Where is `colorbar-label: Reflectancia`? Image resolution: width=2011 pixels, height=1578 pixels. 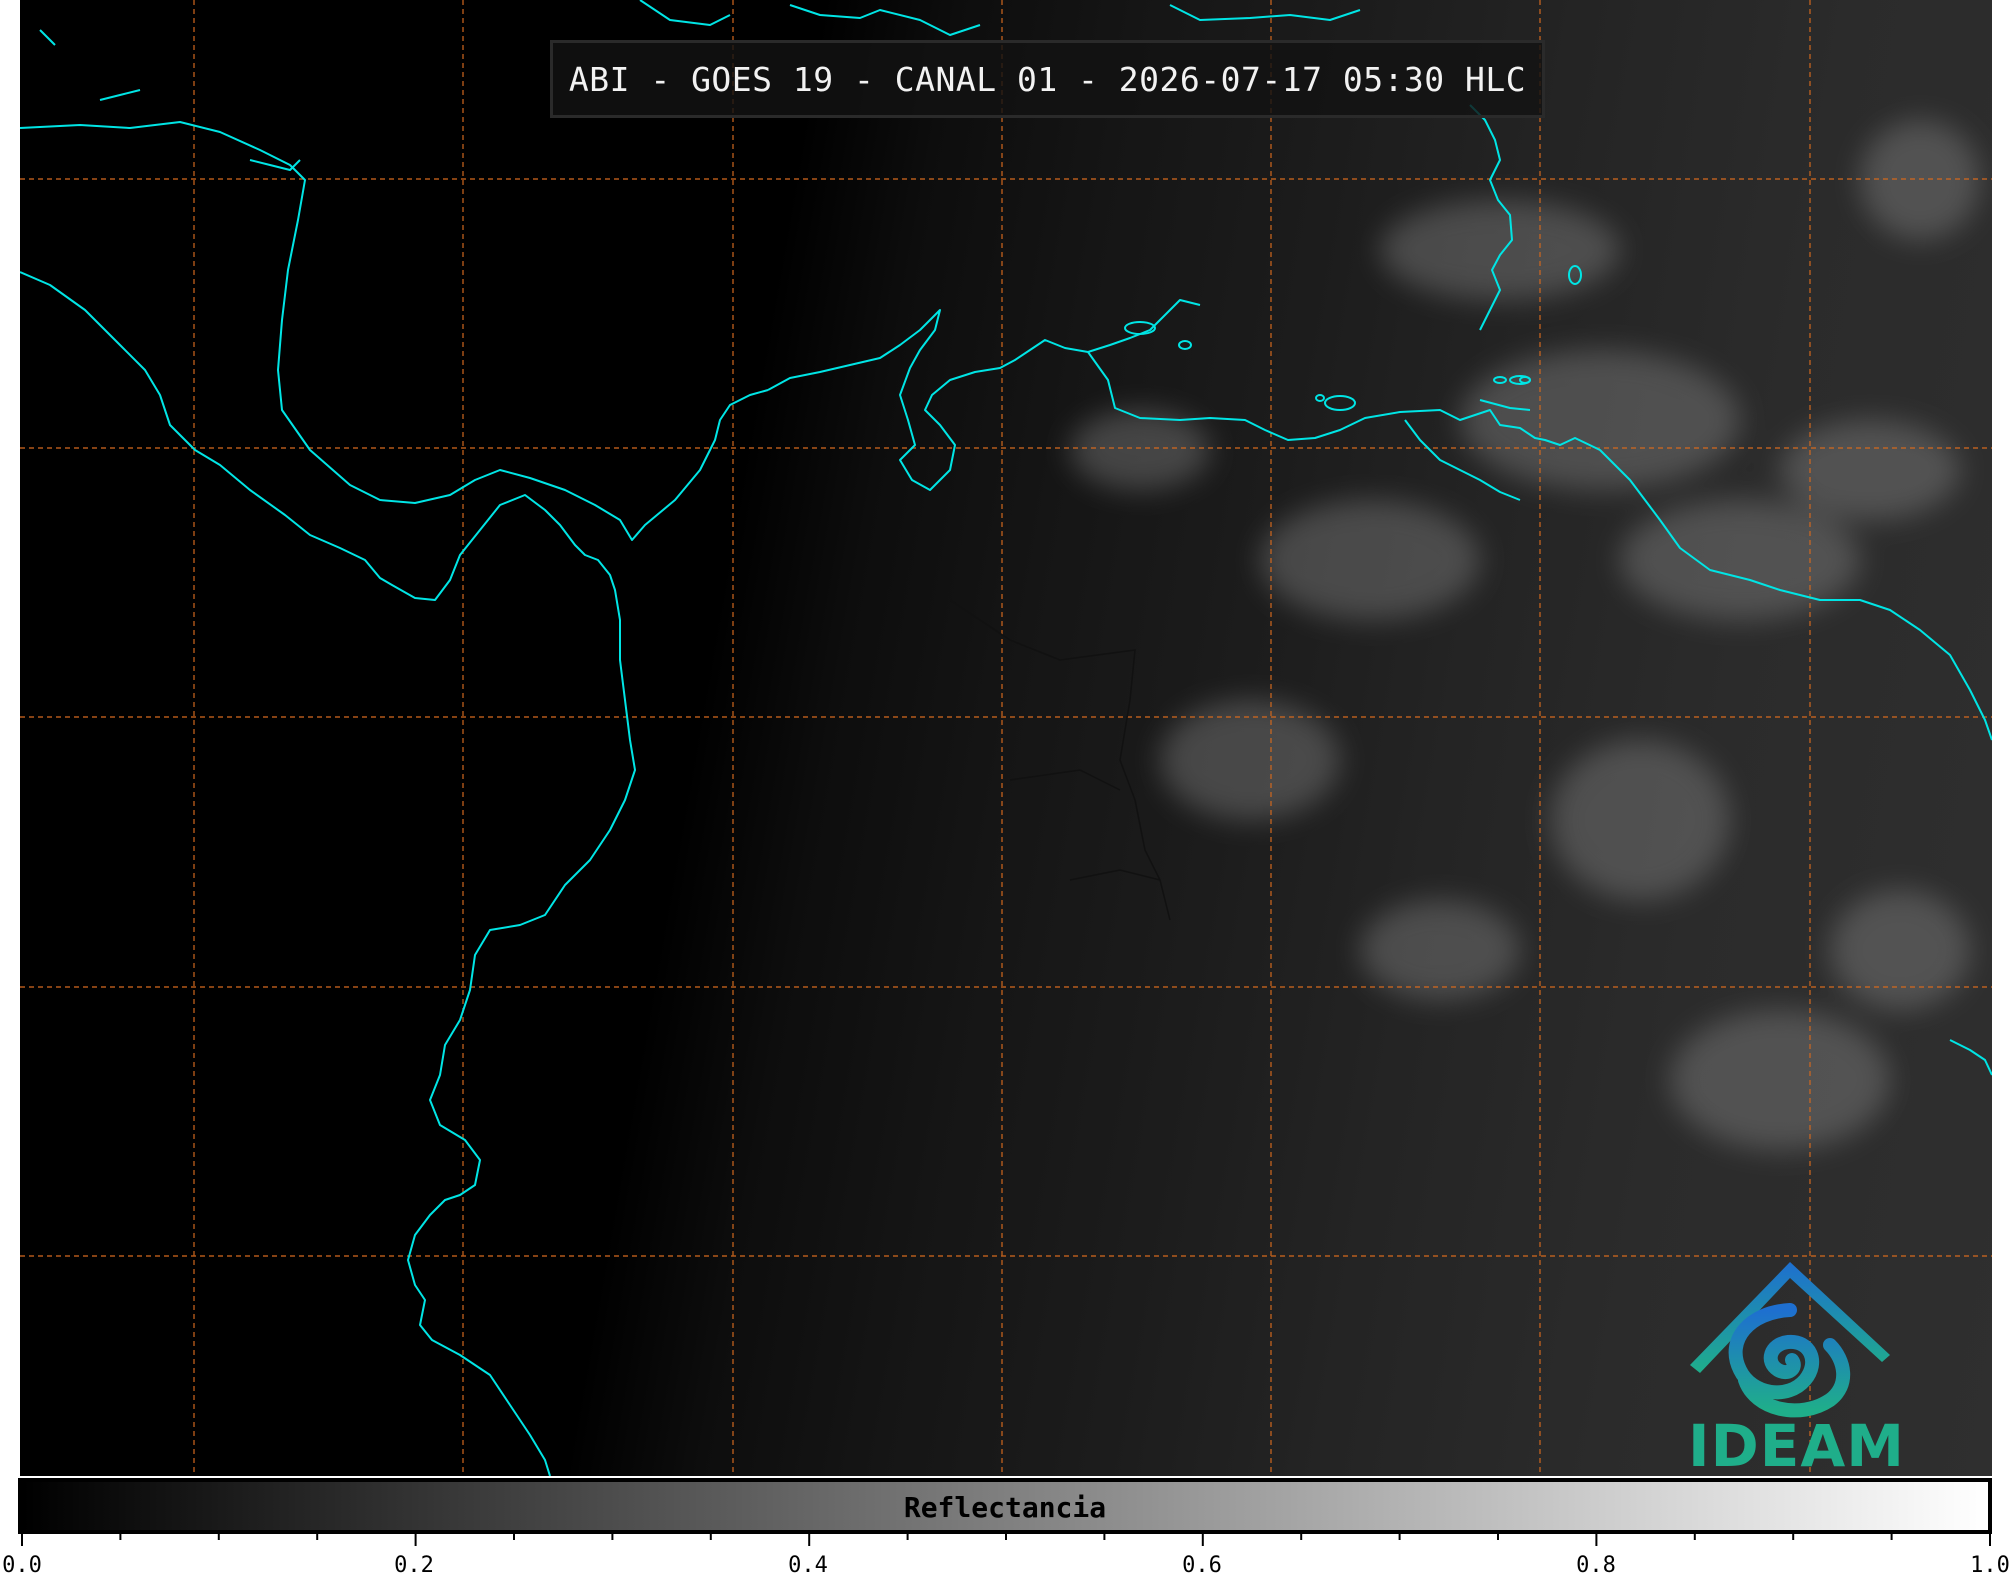 colorbar-label: Reflectancia is located at coordinates (1005, 1507).